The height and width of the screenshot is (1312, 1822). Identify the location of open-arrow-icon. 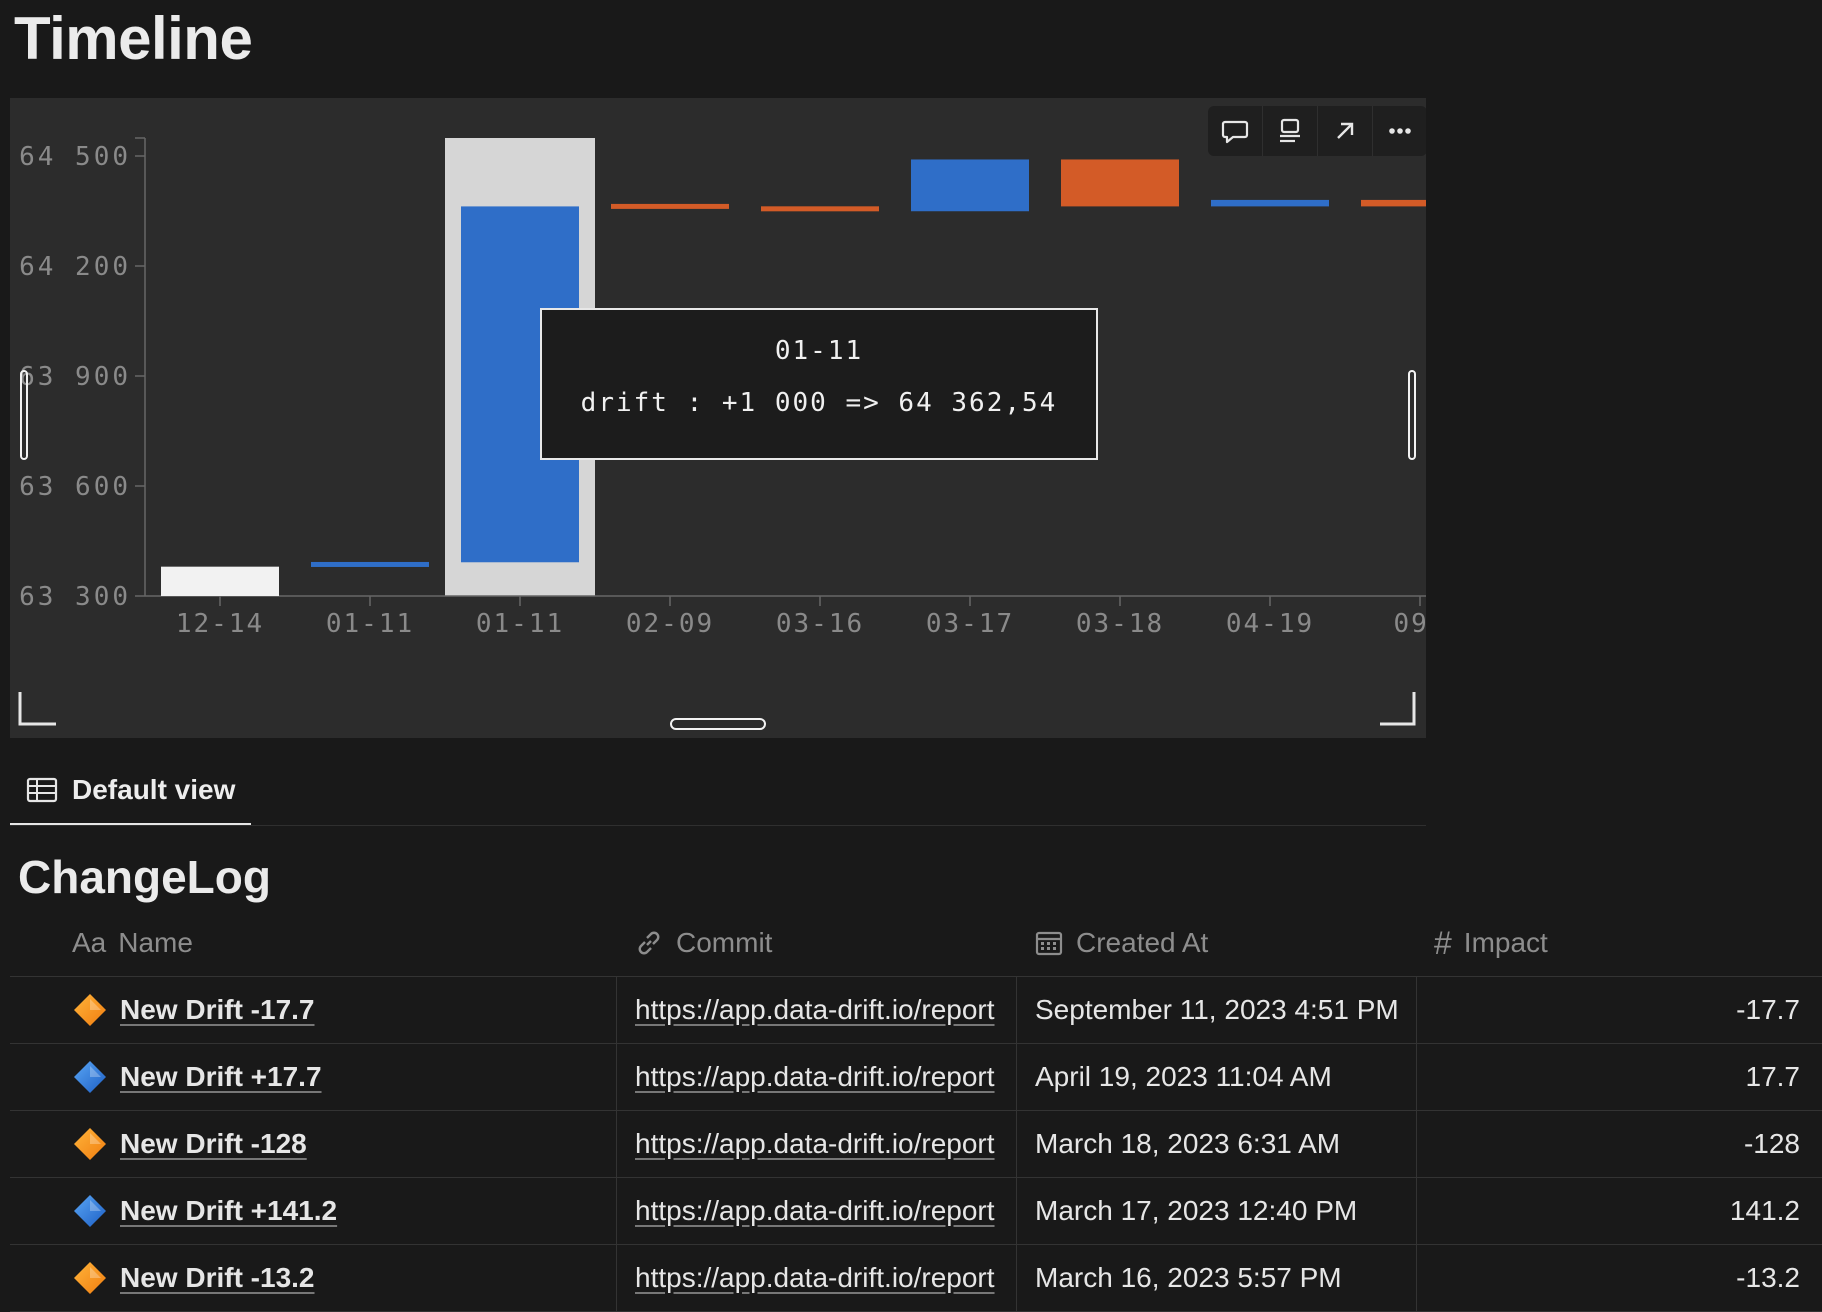
(1345, 130).